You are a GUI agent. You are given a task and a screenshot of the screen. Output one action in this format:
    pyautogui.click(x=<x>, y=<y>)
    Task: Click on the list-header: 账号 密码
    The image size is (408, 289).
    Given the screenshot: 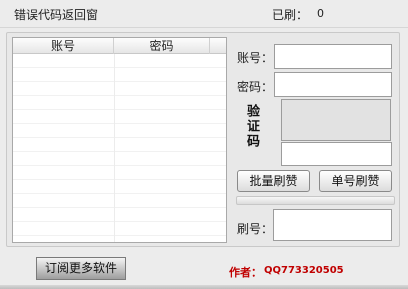 What is the action you would take?
    pyautogui.click(x=119, y=46)
    